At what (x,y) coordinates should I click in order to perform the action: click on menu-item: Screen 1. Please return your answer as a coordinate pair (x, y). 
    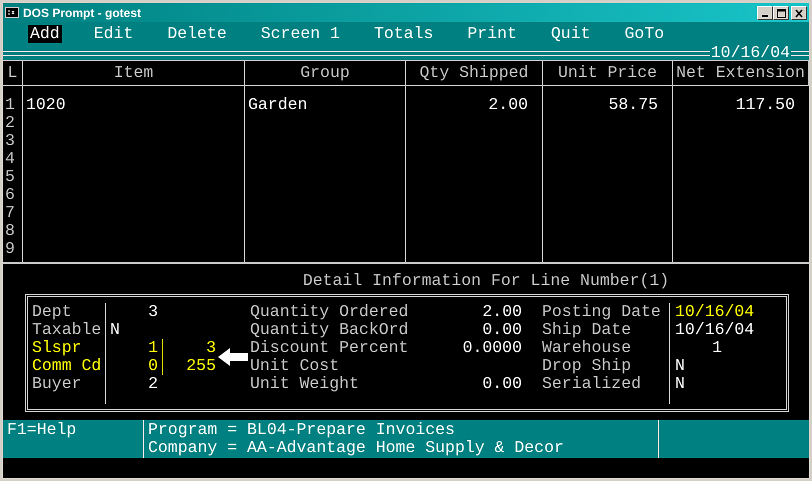
    Looking at the image, I should click on (300, 34).